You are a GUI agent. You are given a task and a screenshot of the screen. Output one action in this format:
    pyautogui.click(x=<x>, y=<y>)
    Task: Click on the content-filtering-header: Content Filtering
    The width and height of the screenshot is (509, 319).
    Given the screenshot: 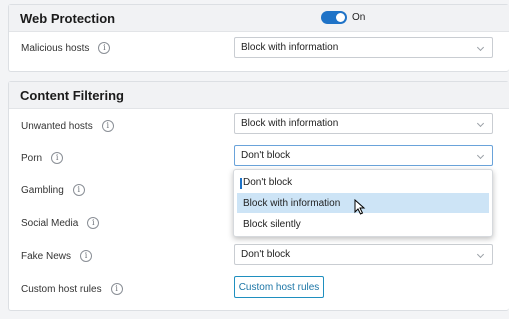 What is the action you would take?
    pyautogui.click(x=259, y=95)
    